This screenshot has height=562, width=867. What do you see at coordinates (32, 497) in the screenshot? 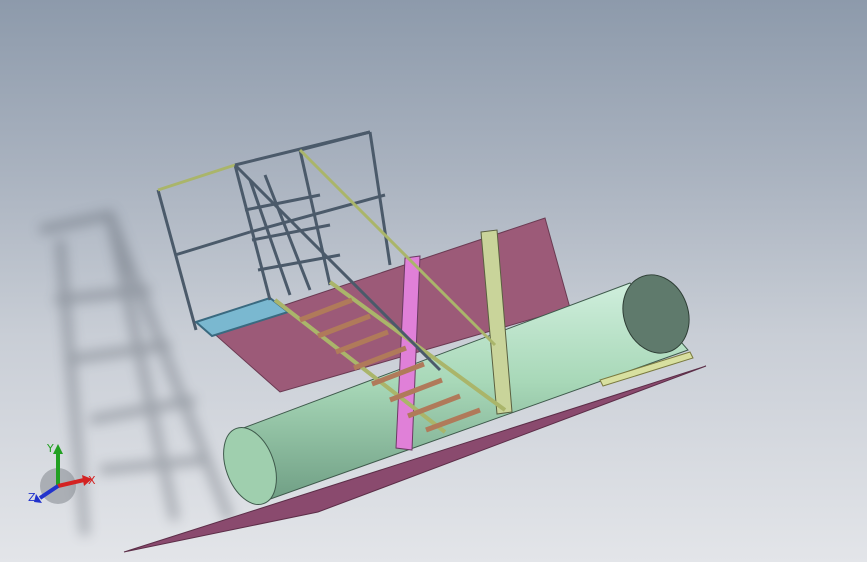
I see `z-axis-label: Z` at bounding box center [32, 497].